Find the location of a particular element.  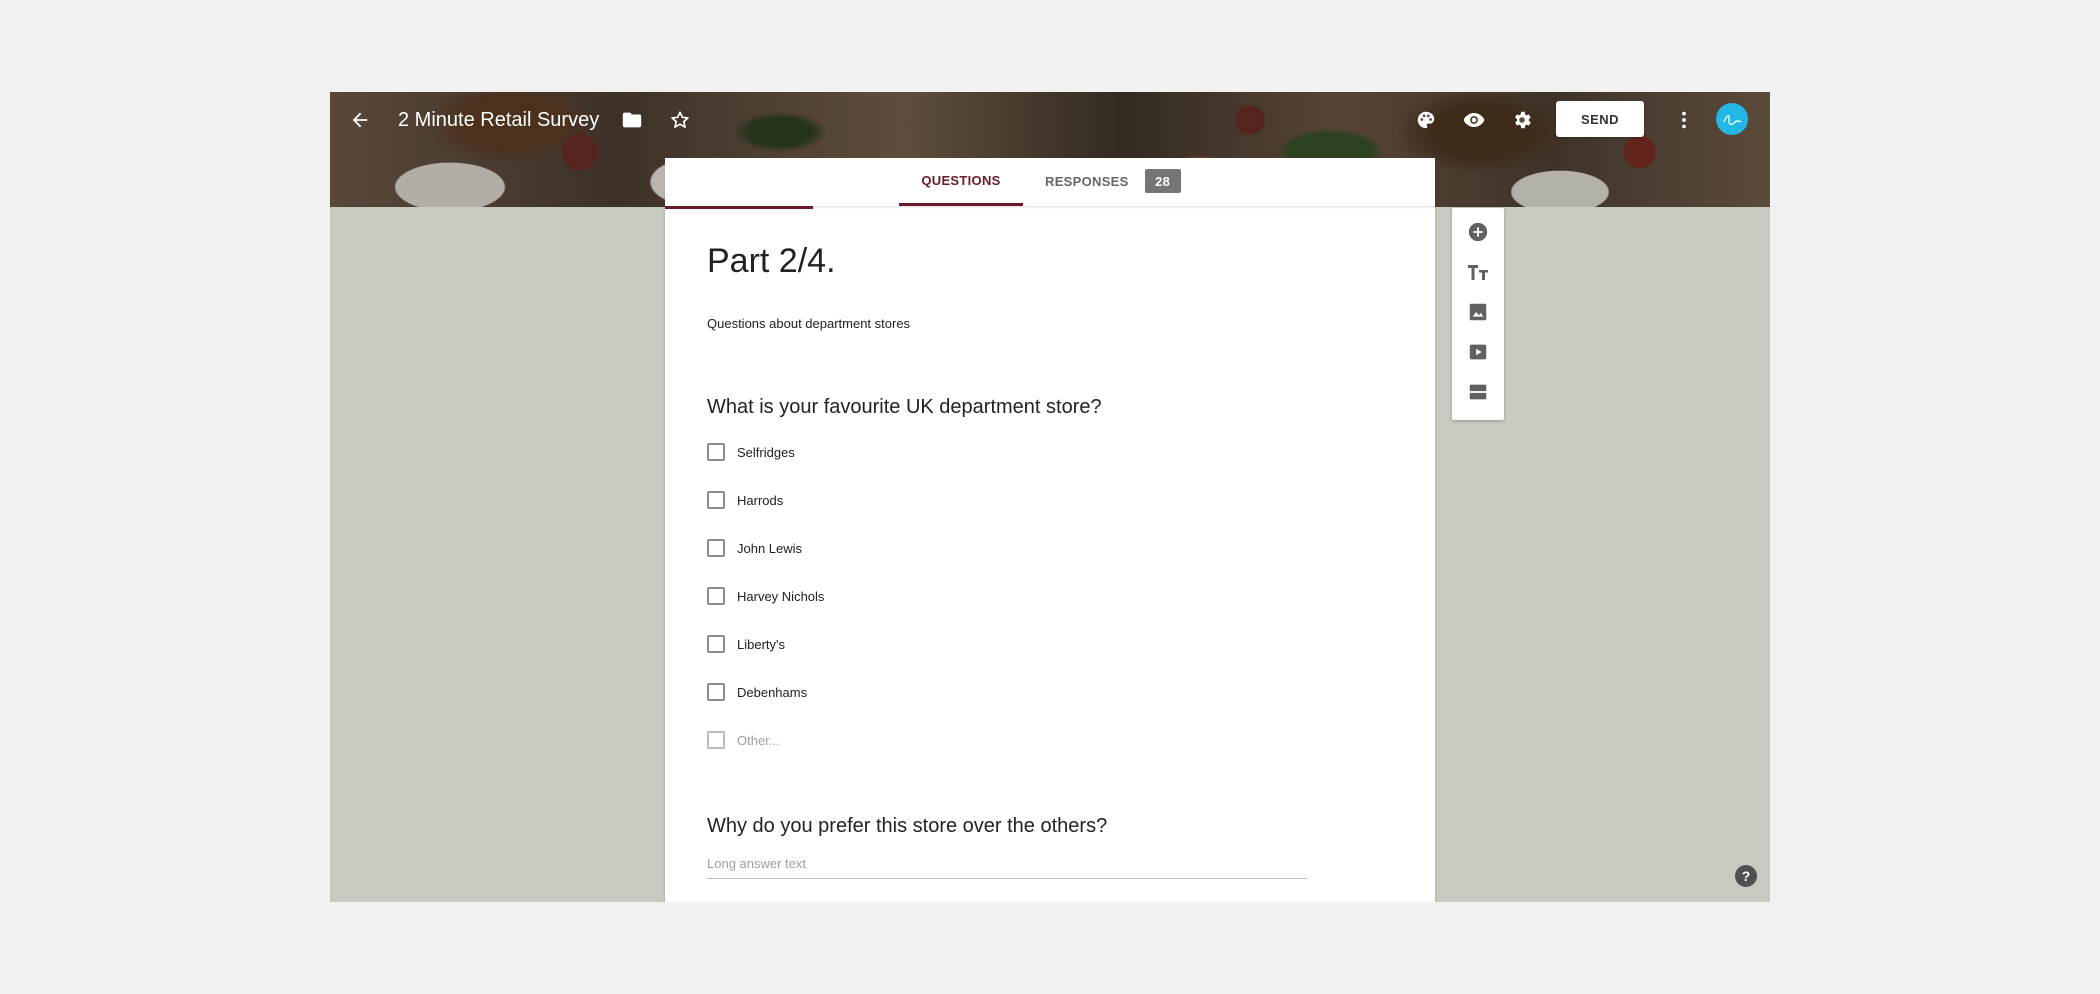

checkbox-option: Selfridges is located at coordinates (751, 452).